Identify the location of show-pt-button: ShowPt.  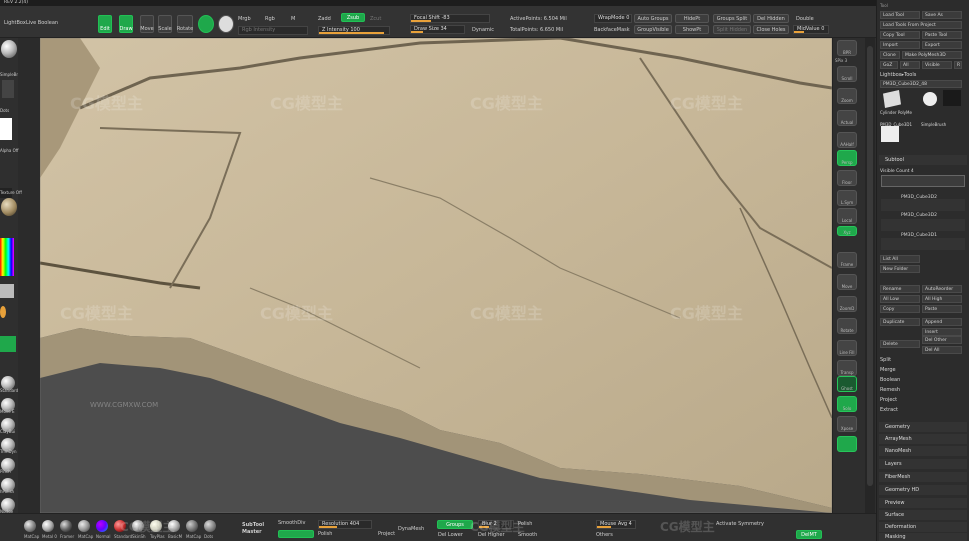
(692, 29).